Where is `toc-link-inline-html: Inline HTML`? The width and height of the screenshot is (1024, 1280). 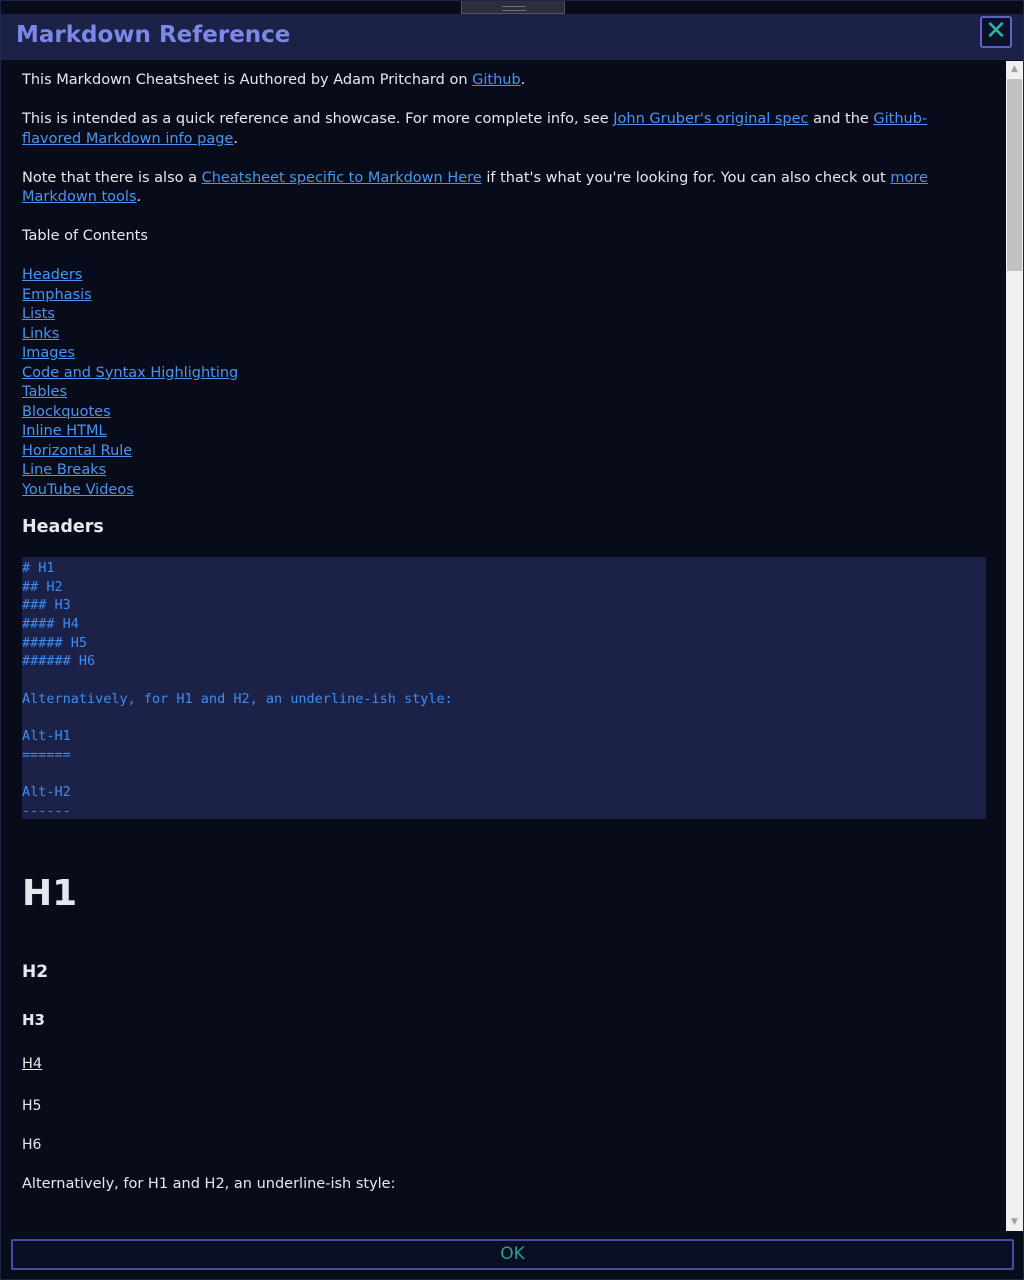
toc-link-inline-html: Inline HTML is located at coordinates (503, 432).